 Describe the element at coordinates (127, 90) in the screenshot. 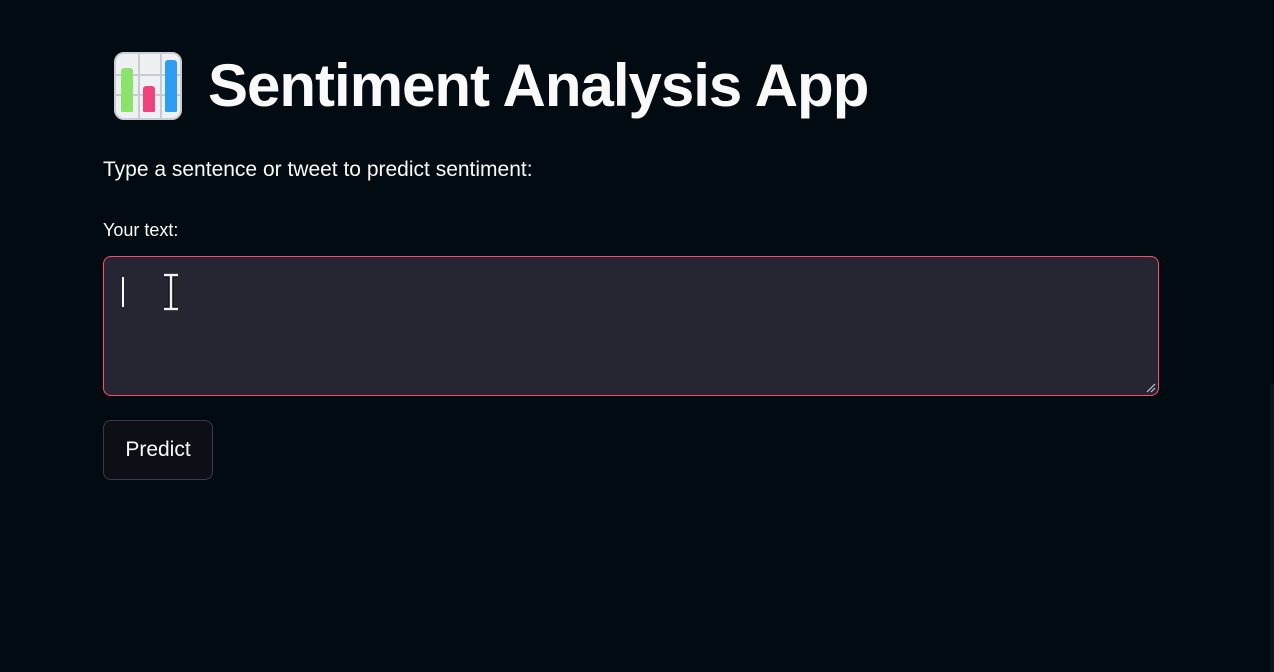

I see `chart-icon-bar-green` at that location.